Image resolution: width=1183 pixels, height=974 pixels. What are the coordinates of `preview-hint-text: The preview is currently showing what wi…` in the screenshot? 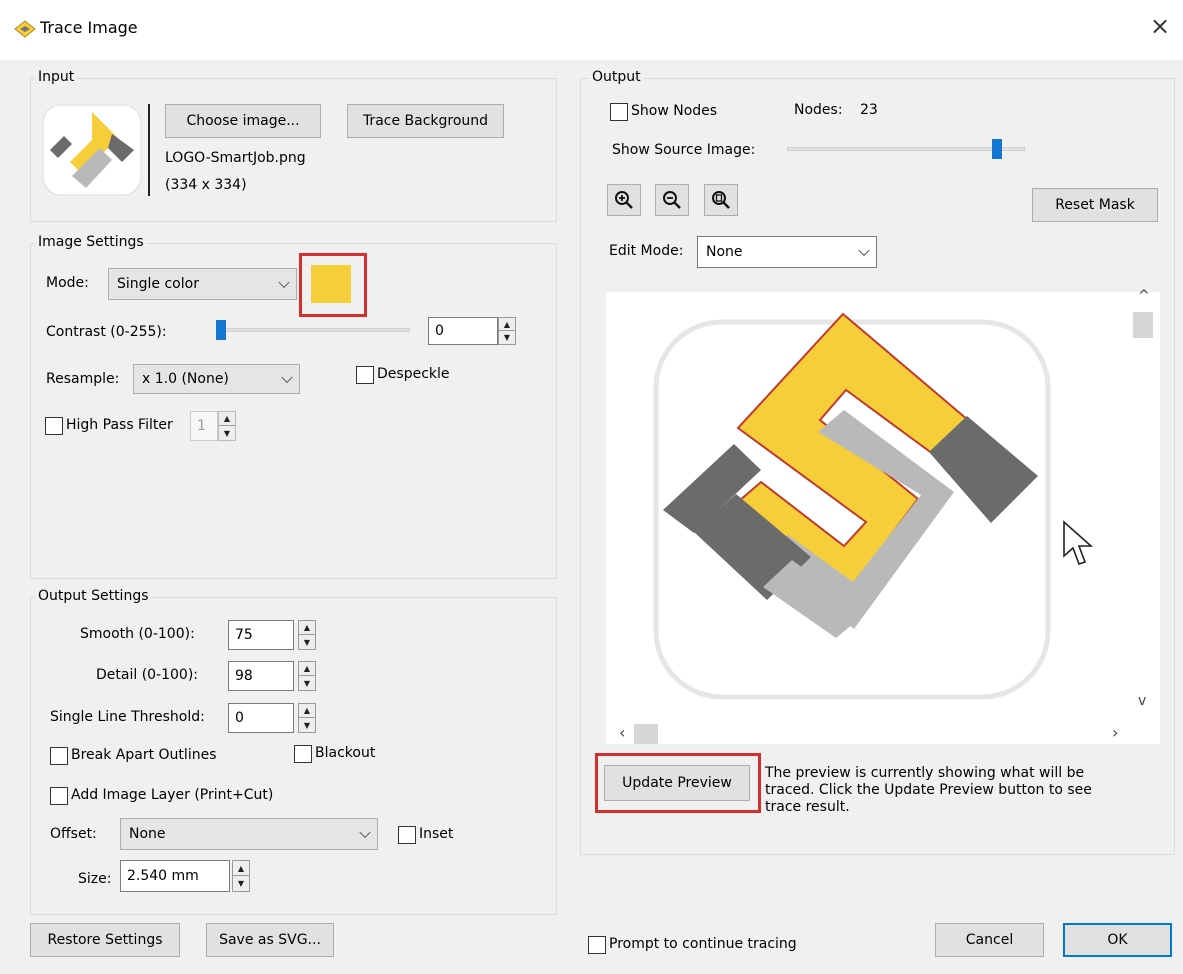 It's located at (928, 790).